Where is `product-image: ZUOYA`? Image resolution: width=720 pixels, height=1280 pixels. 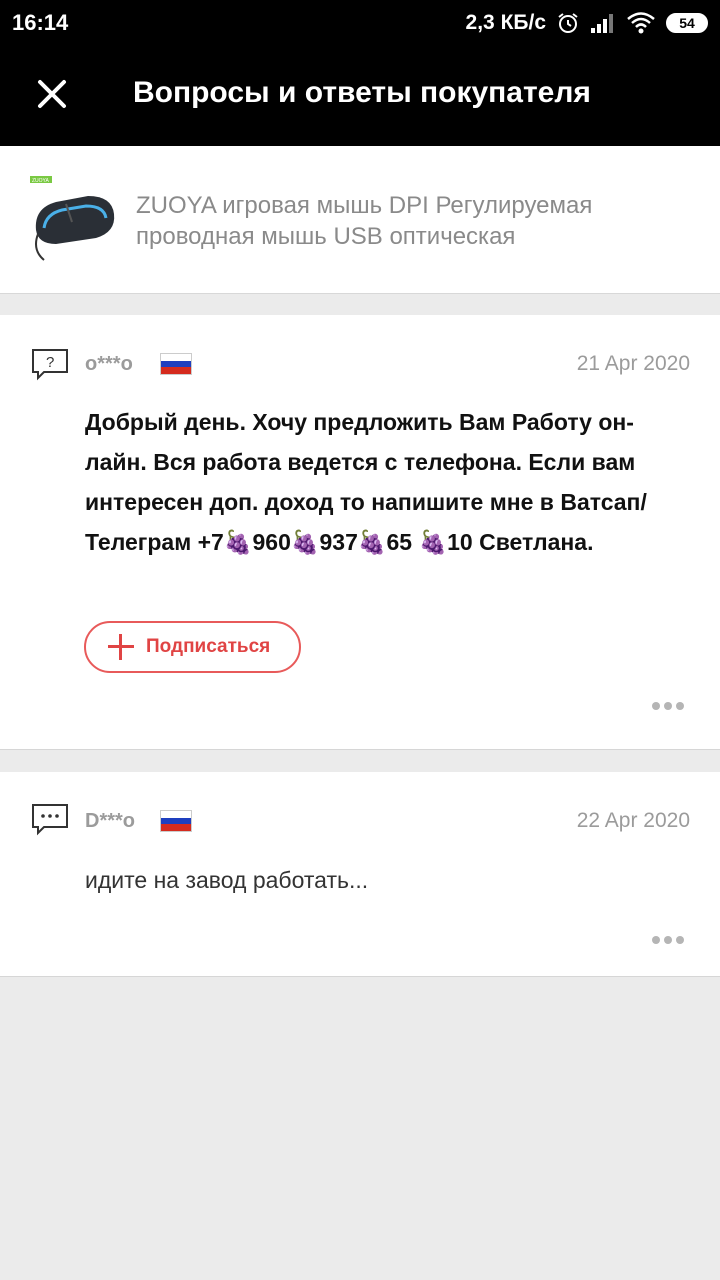
product-image: ZUOYA is located at coordinates (72, 218).